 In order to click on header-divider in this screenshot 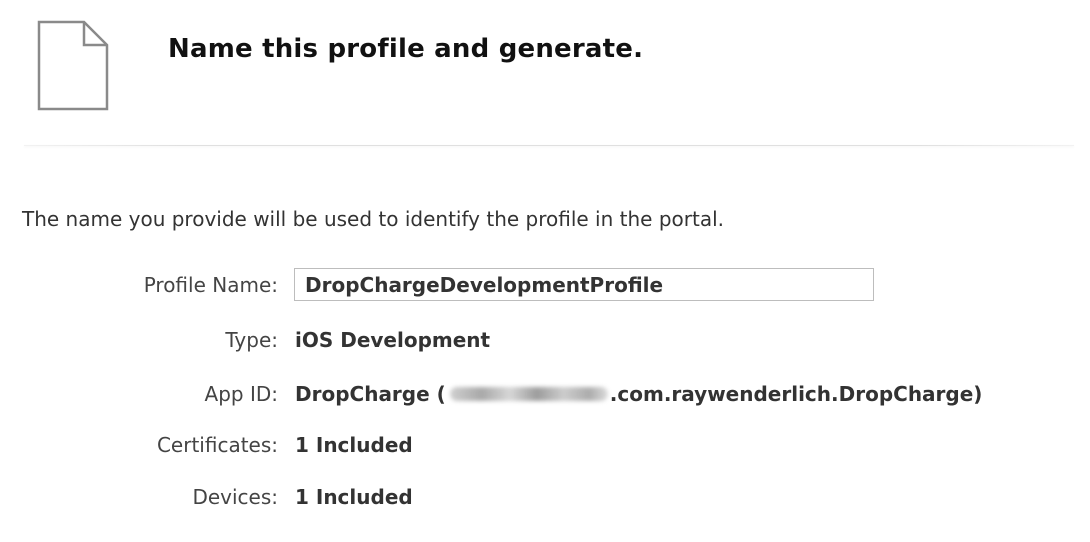, I will do `click(549, 145)`.